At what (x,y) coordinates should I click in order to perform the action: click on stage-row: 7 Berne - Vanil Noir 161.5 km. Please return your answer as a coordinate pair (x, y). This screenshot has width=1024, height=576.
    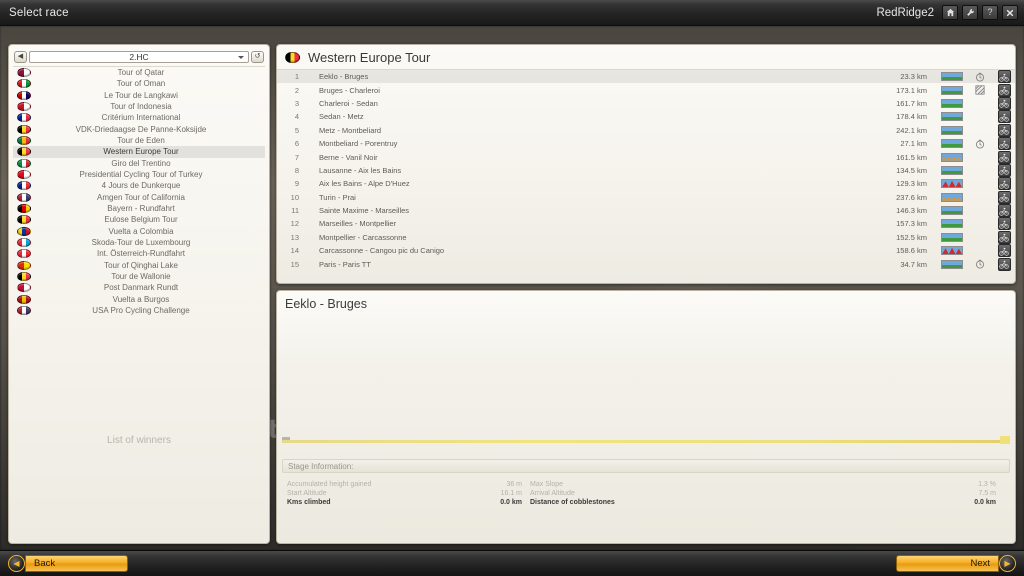
    Looking at the image, I should click on (646, 157).